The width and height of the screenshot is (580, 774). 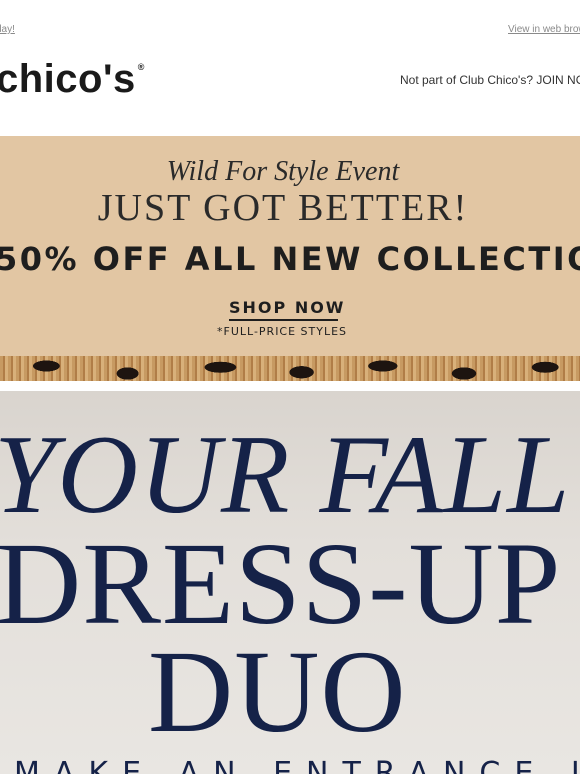 I want to click on promo-disclaimer: *FULL-PRICE STYLES, so click(x=282, y=331).